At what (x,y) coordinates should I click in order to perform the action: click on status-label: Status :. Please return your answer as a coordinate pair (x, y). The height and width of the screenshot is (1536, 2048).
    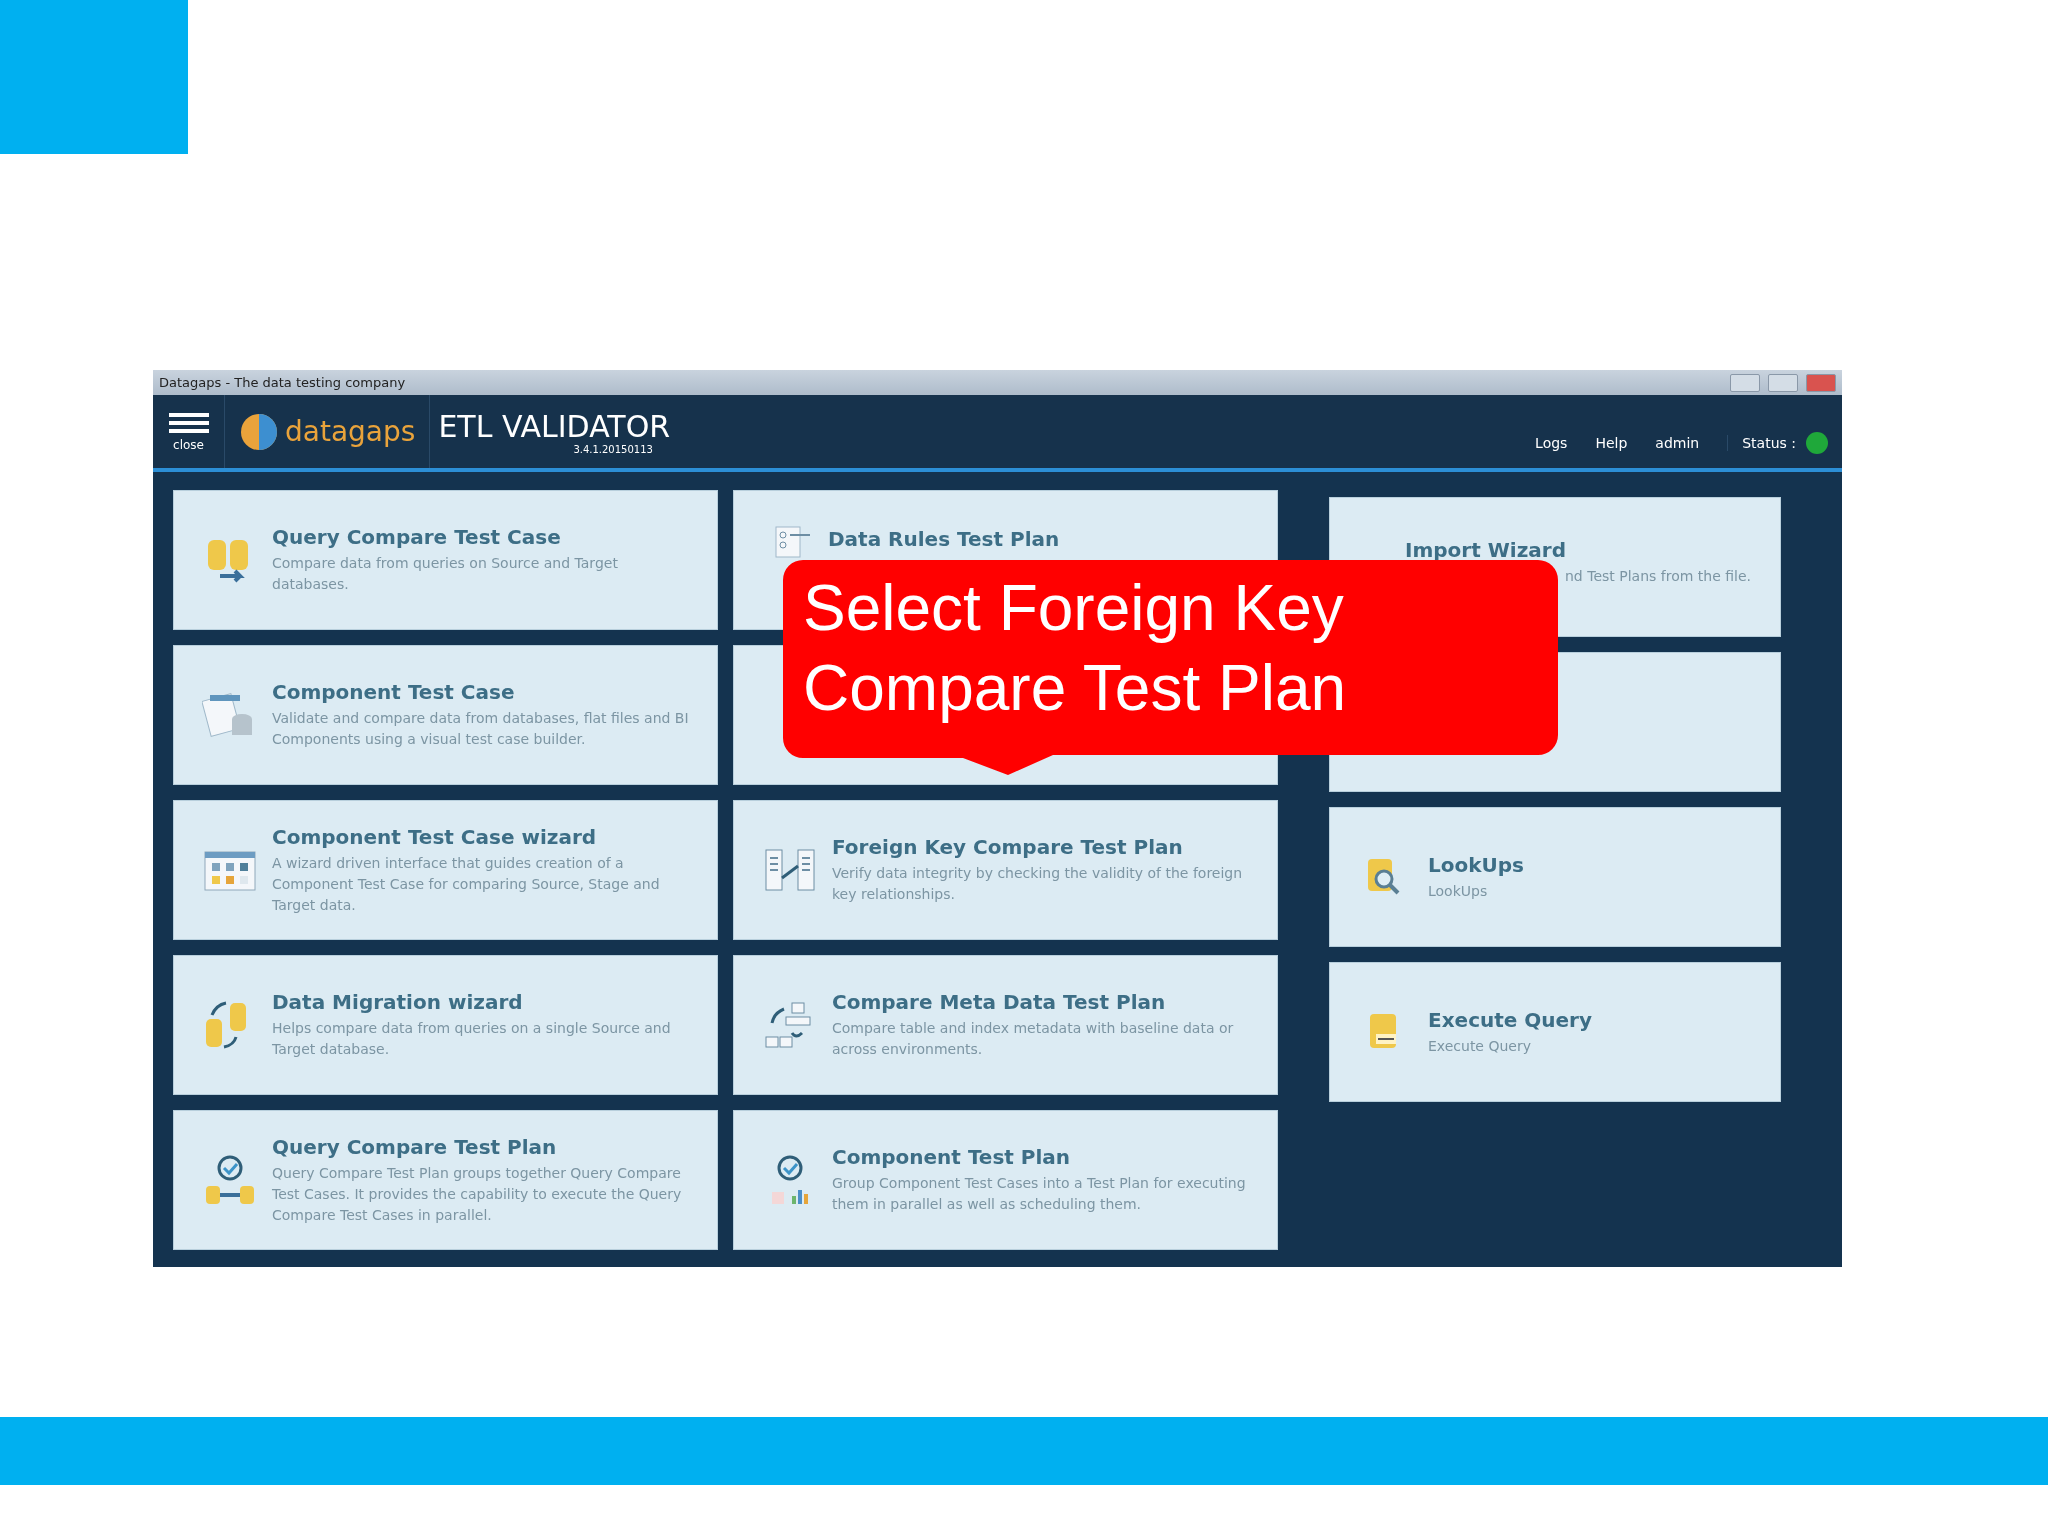
    Looking at the image, I should click on (1761, 442).